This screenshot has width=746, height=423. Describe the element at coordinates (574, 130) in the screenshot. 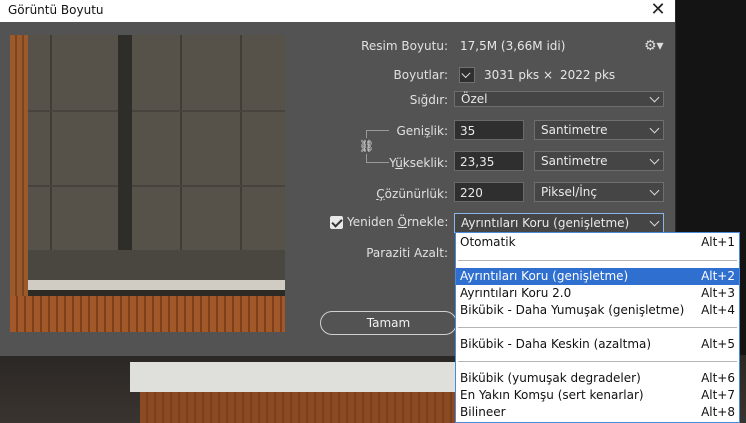

I see `width-unit: Santimetre` at that location.